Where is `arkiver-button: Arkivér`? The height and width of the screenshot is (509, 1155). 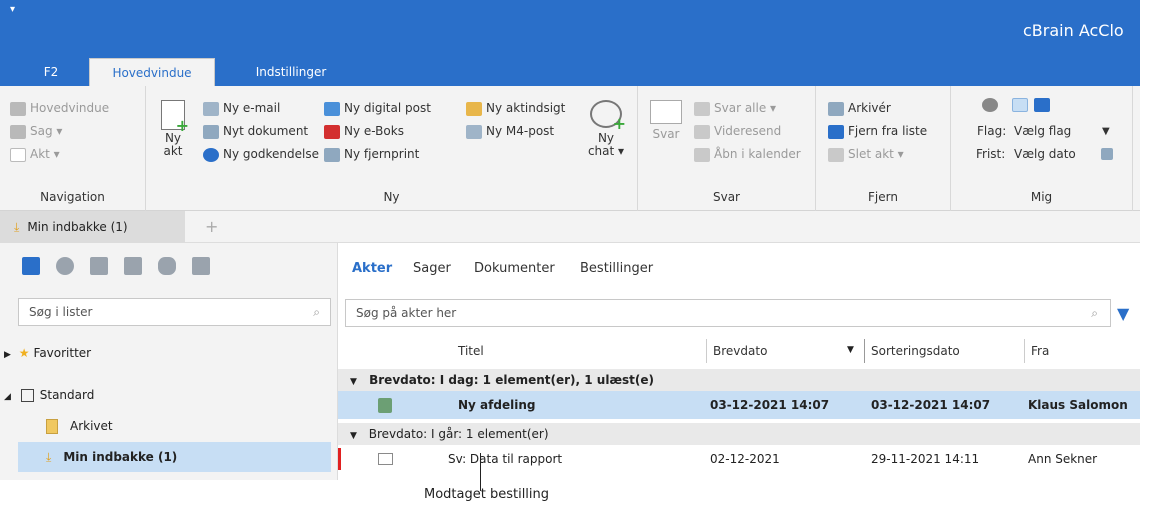
arkiver-button: Arkivér is located at coordinates (859, 108).